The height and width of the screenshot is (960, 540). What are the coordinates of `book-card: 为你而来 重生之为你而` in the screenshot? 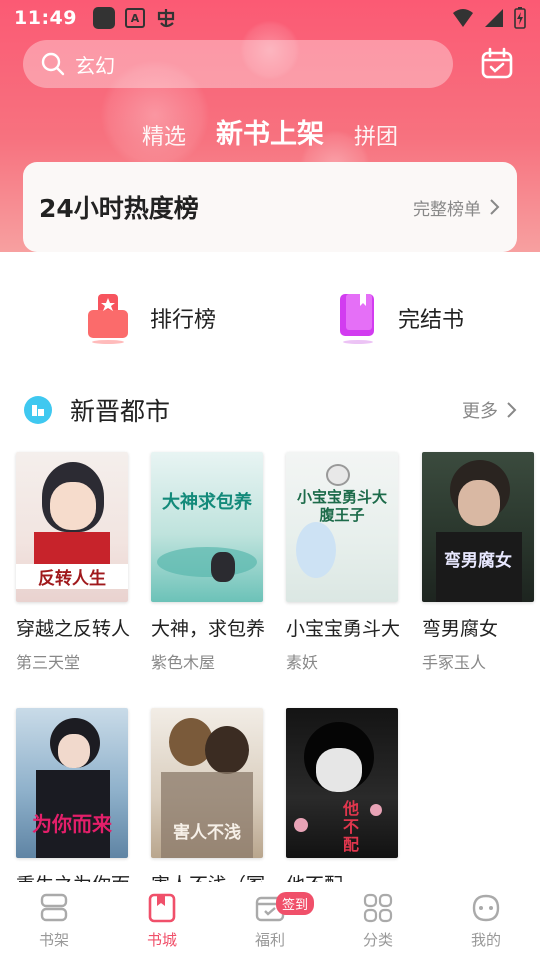 It's located at (75, 802).